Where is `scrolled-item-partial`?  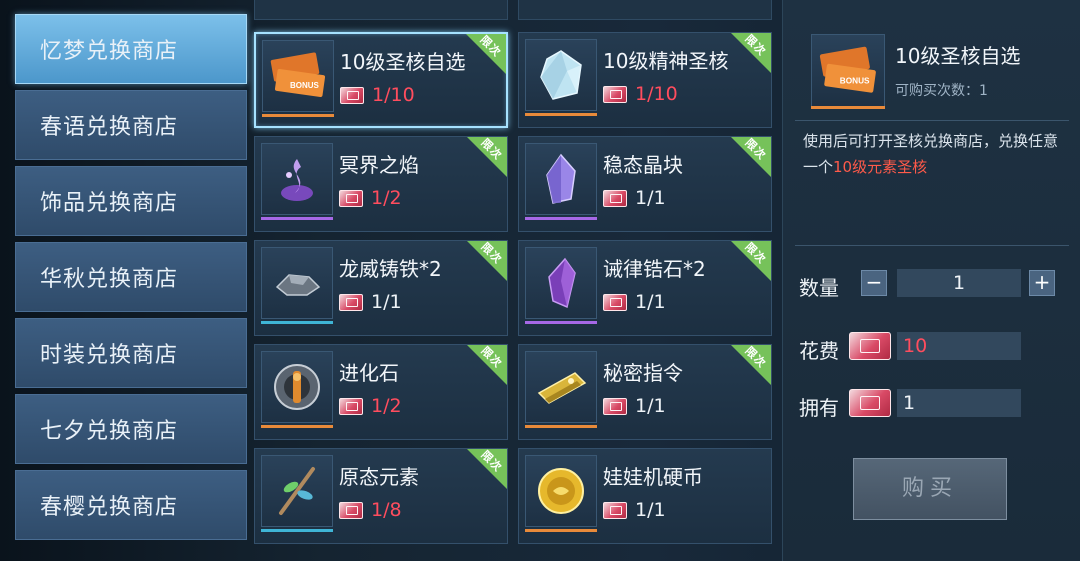
scrolled-item-partial is located at coordinates (645, 10).